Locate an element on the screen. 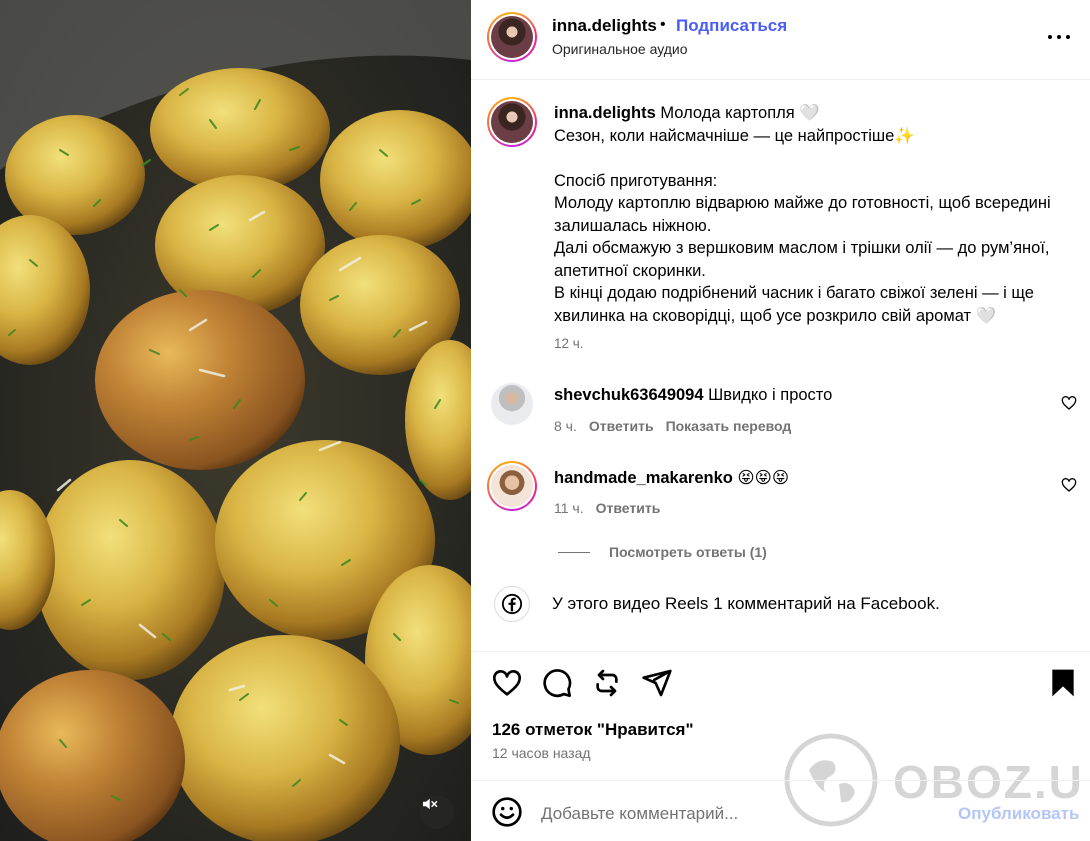 The width and height of the screenshot is (1090, 841). mute-button is located at coordinates (437, 812).